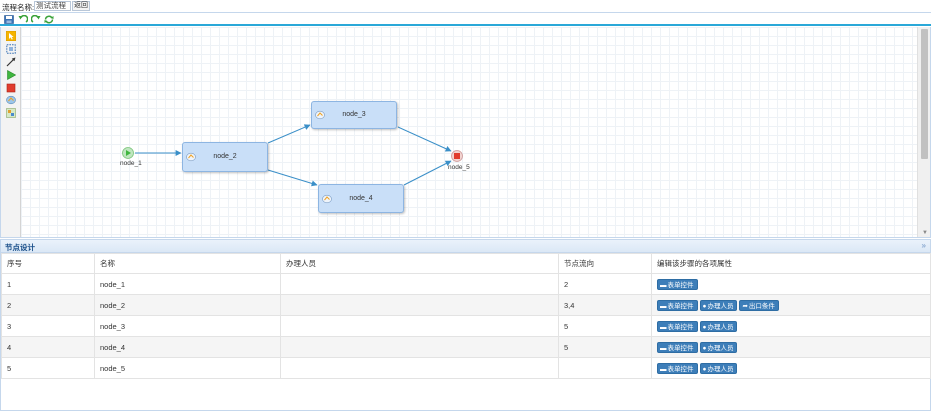 This screenshot has height=411, width=931. What do you see at coordinates (427, 173) in the screenshot?
I see `edge-node4-node5` at bounding box center [427, 173].